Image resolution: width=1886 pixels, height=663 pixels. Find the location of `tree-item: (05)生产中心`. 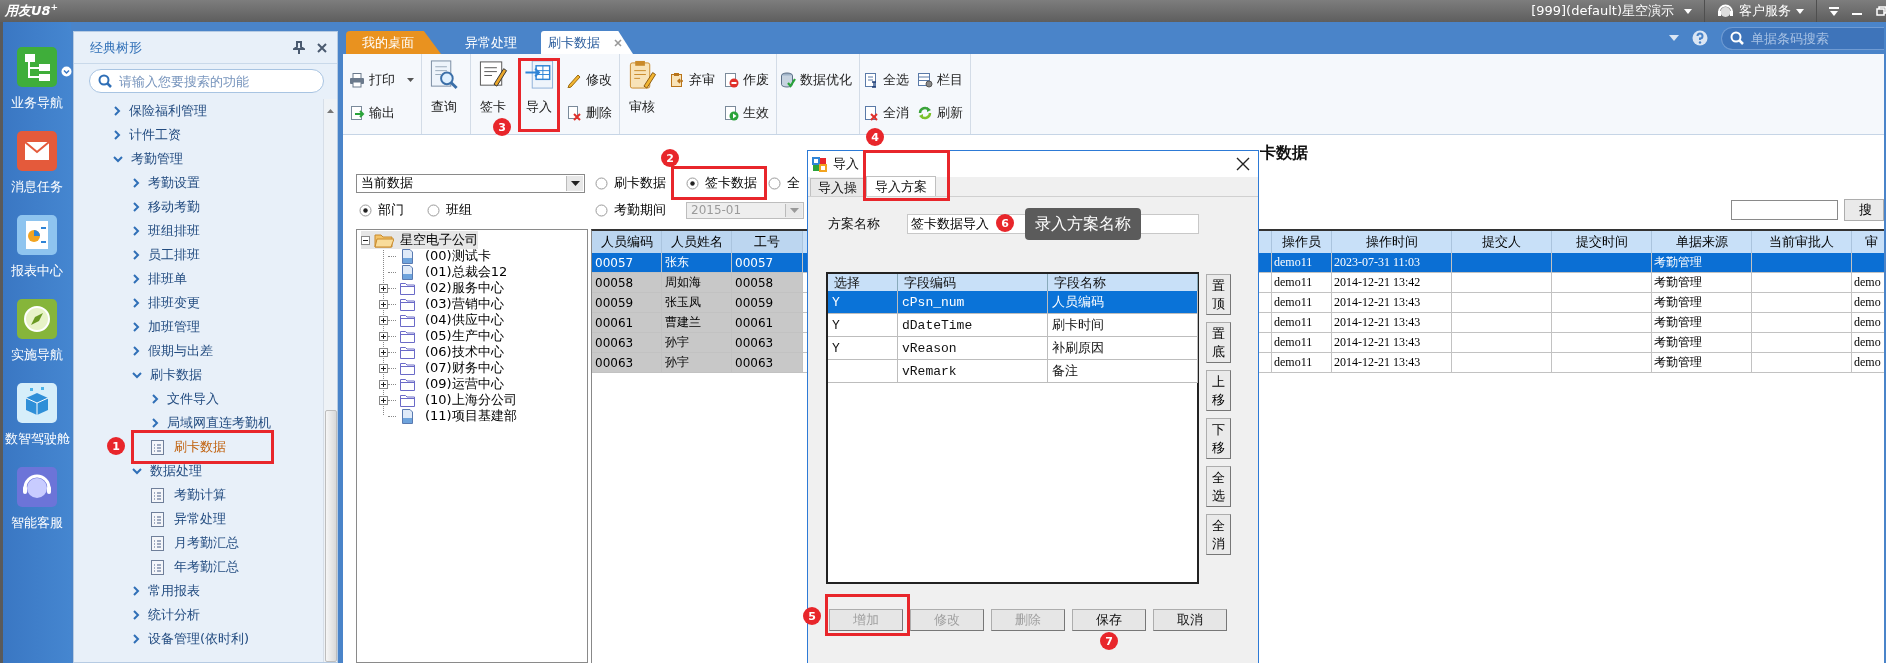

tree-item: (05)生产中心 is located at coordinates (441, 336).